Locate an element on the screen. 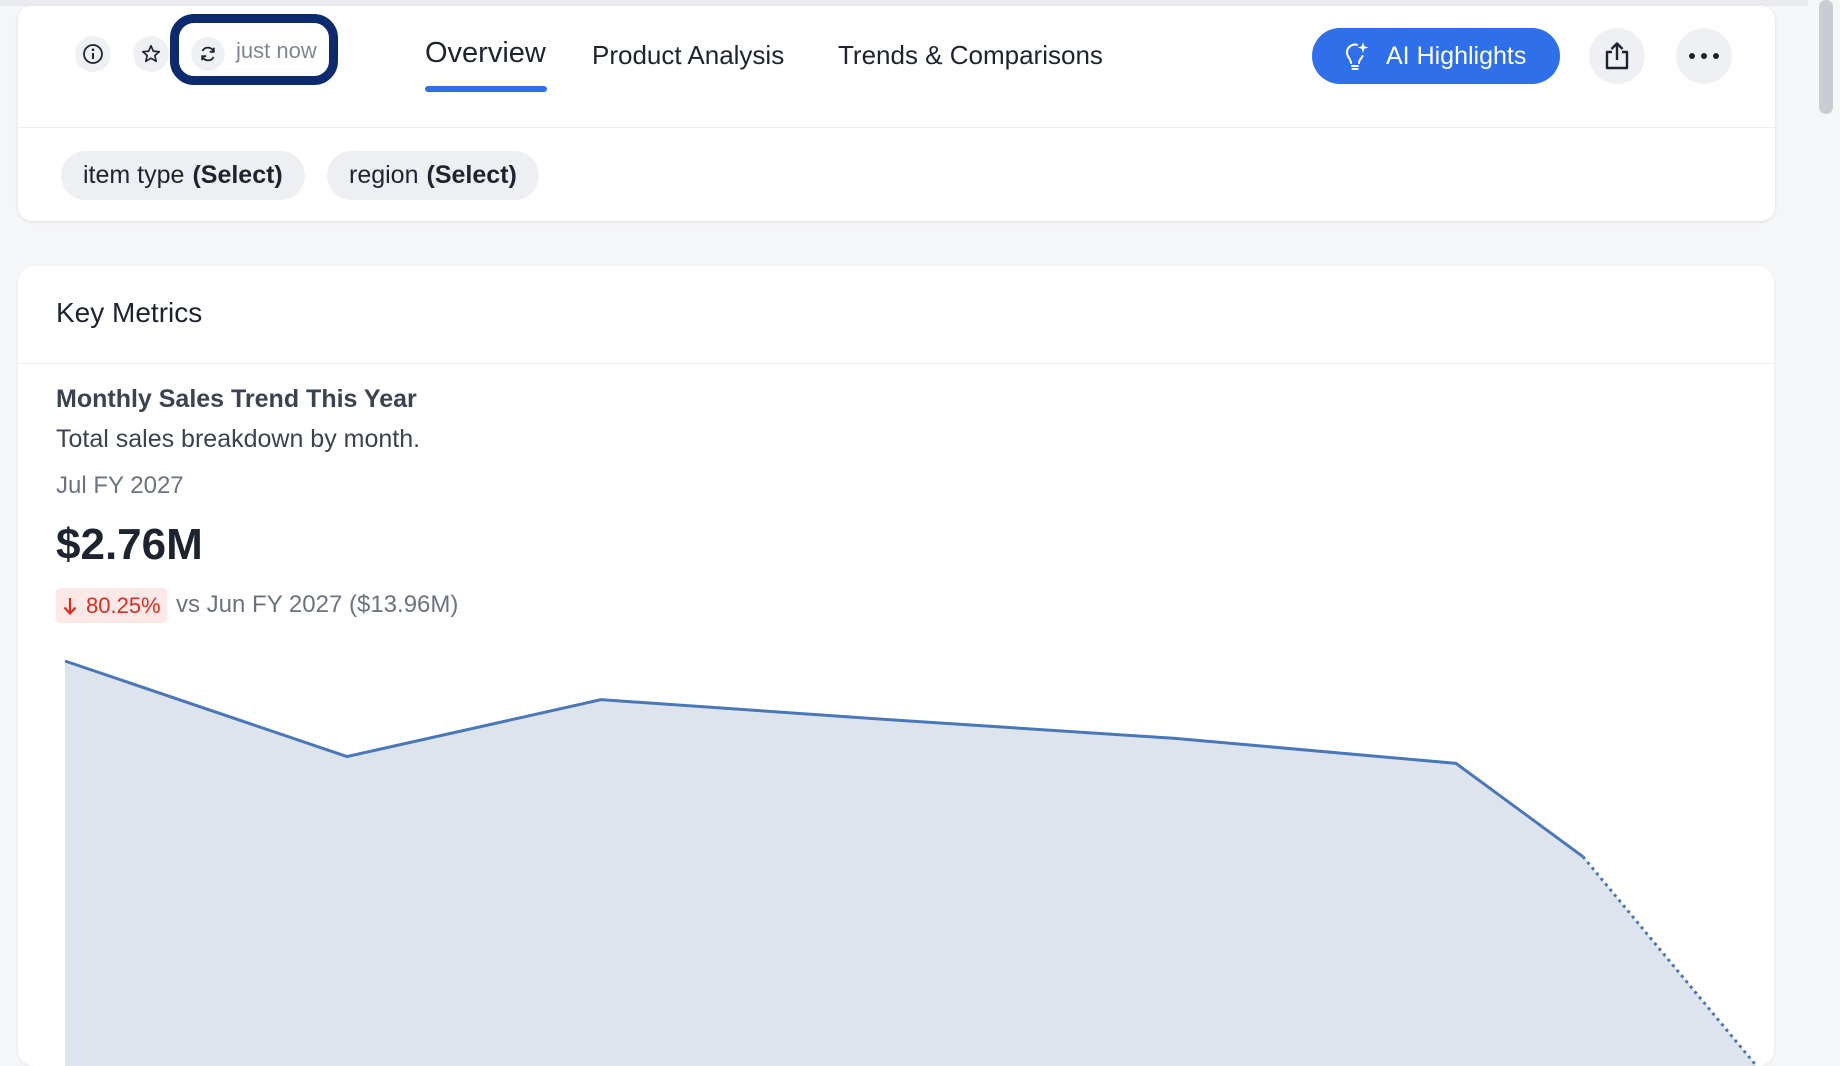 Image resolution: width=1840 pixels, height=1066 pixels. filter-name: item type is located at coordinates (134, 175).